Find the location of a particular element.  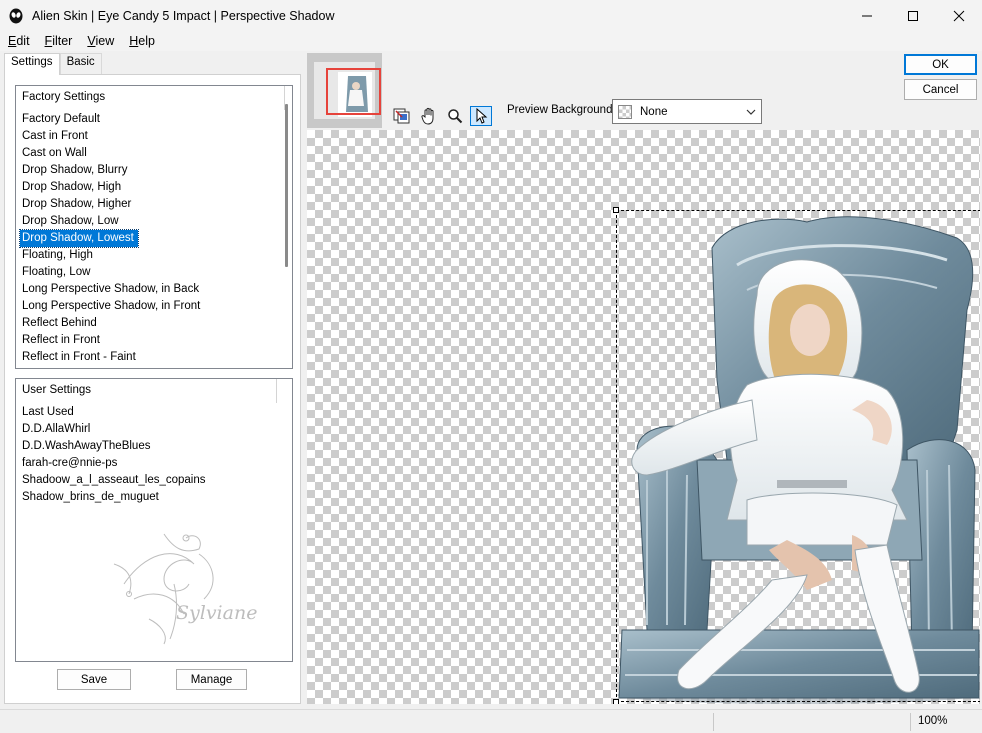

list-item-label: Shadoow_a_l_asseaut_les_copains is located at coordinates (114, 480).